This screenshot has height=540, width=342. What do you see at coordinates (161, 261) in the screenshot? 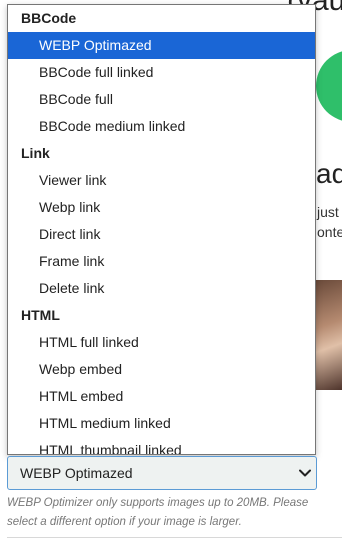
I see `option-frame-link: Frame link` at bounding box center [161, 261].